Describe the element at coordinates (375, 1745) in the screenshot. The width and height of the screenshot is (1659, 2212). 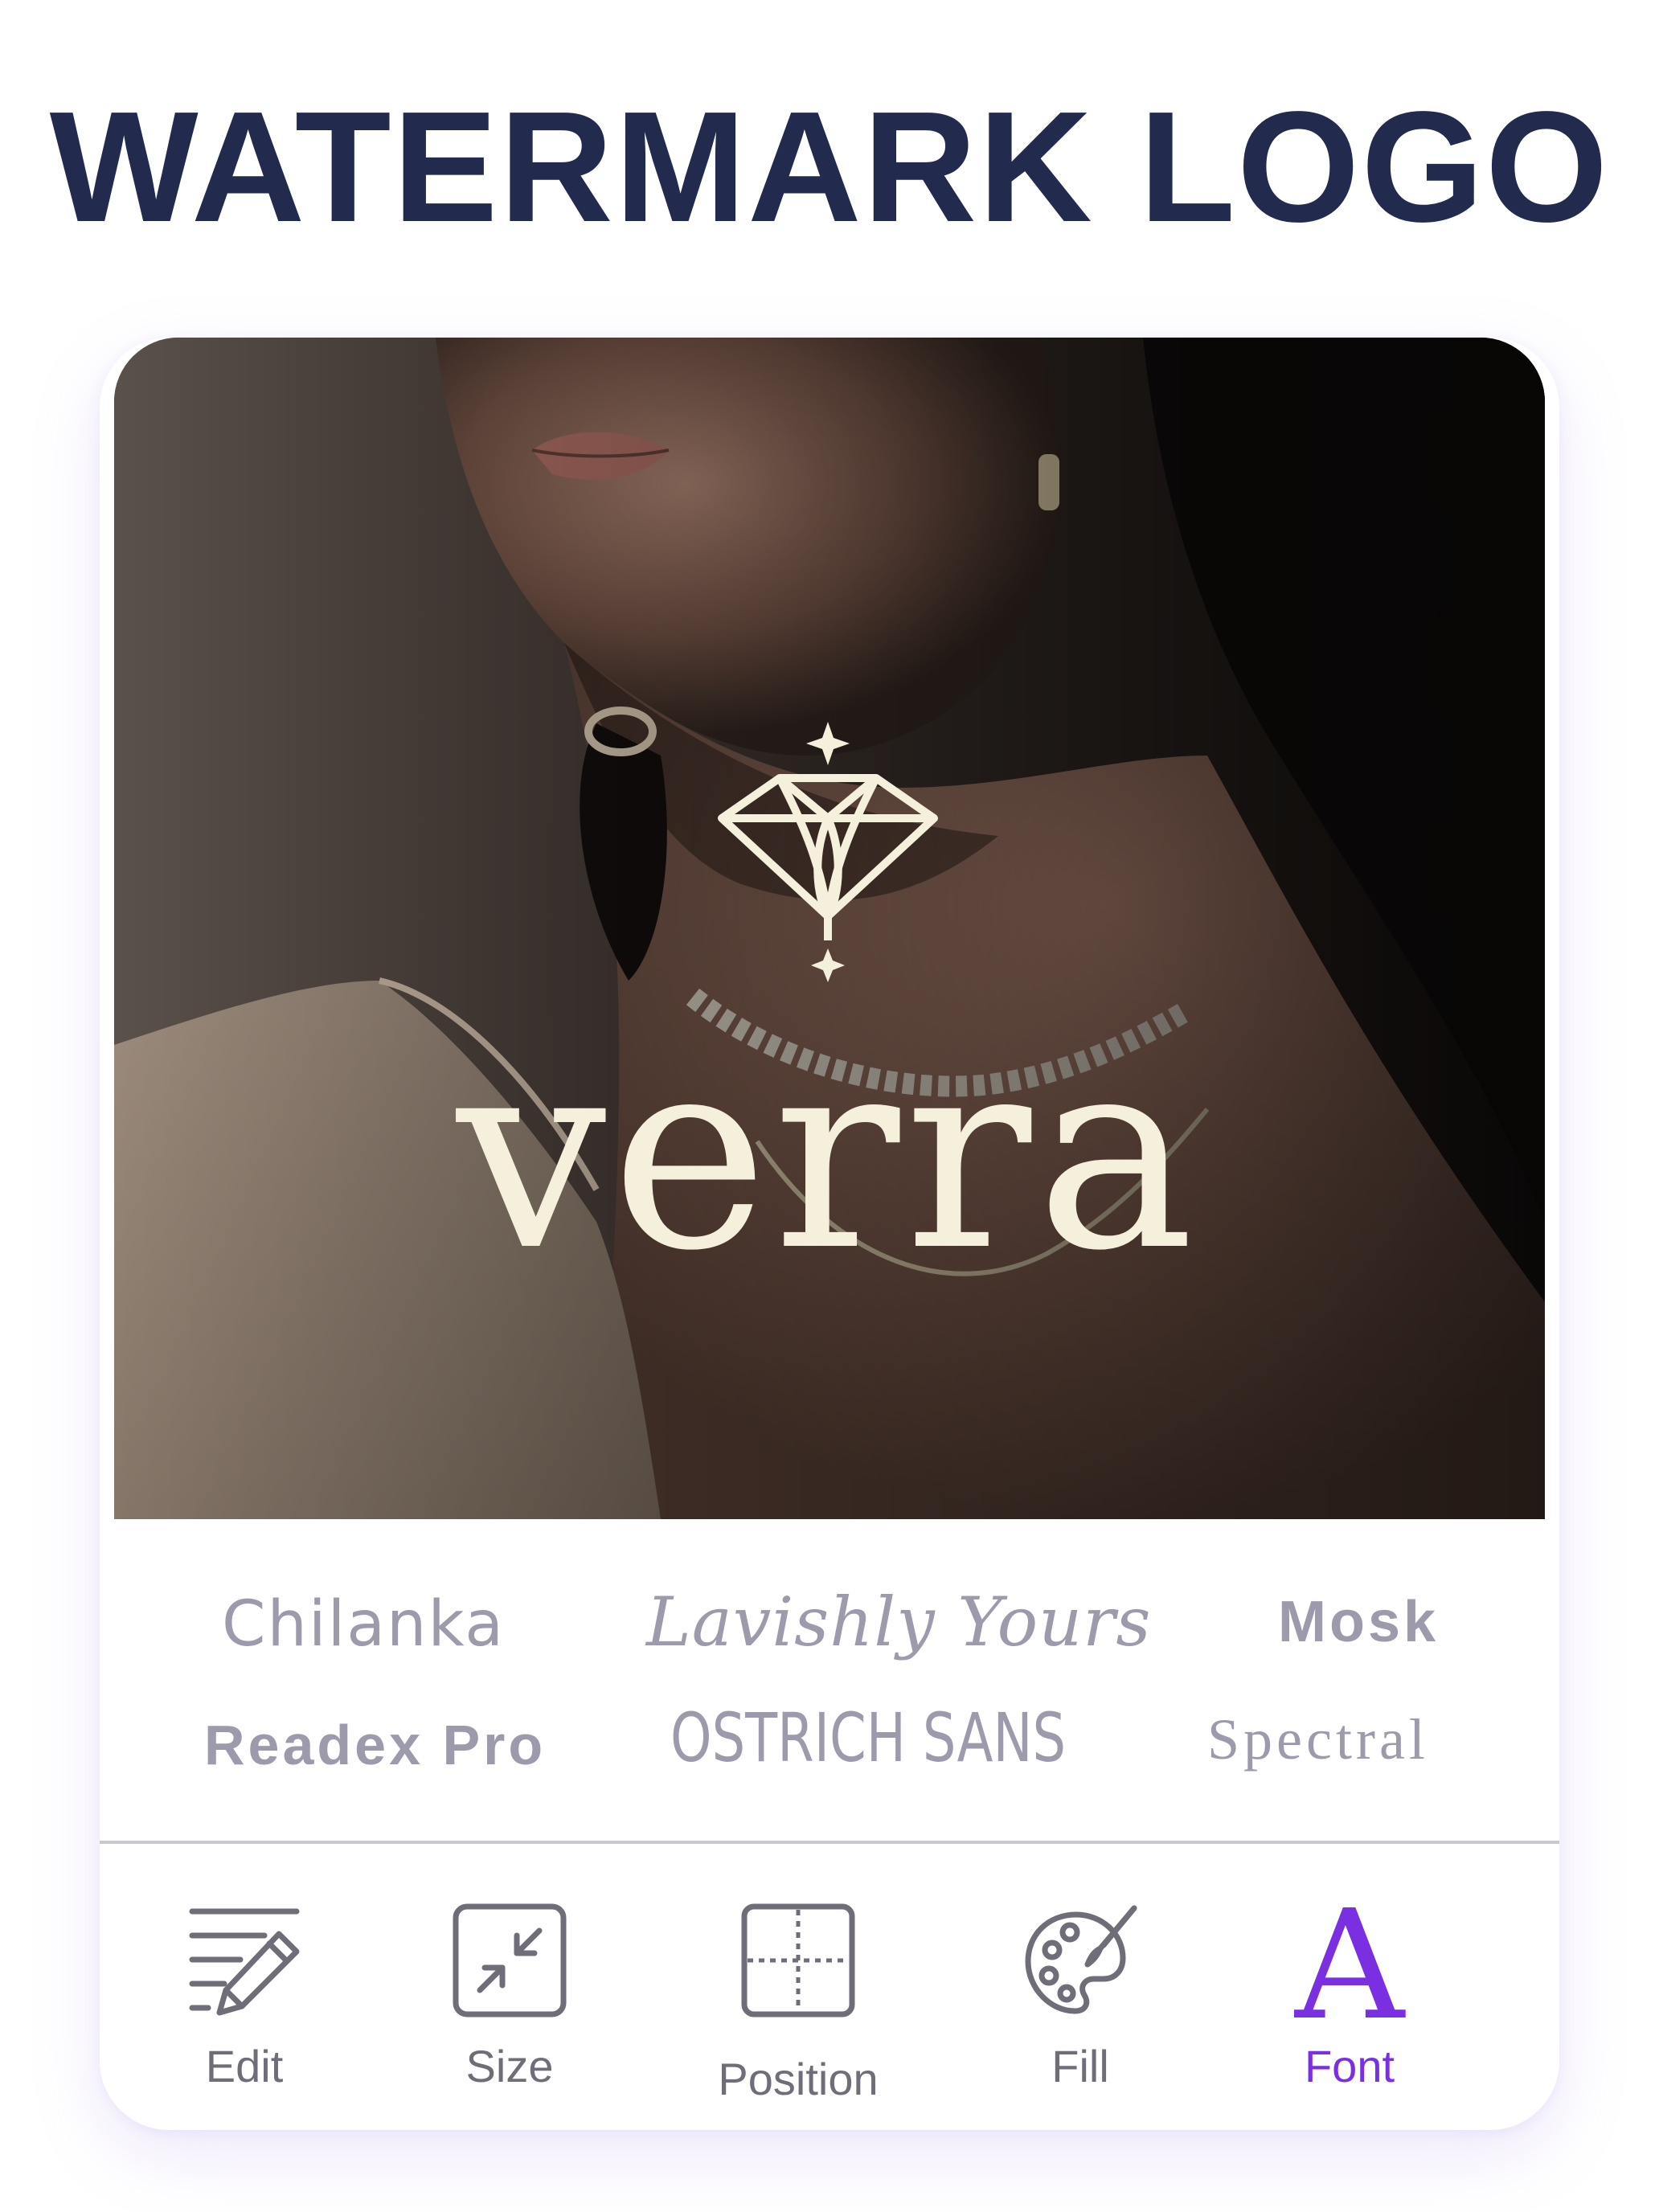
I see `font-option-readex-pro: Readex Pro` at that location.